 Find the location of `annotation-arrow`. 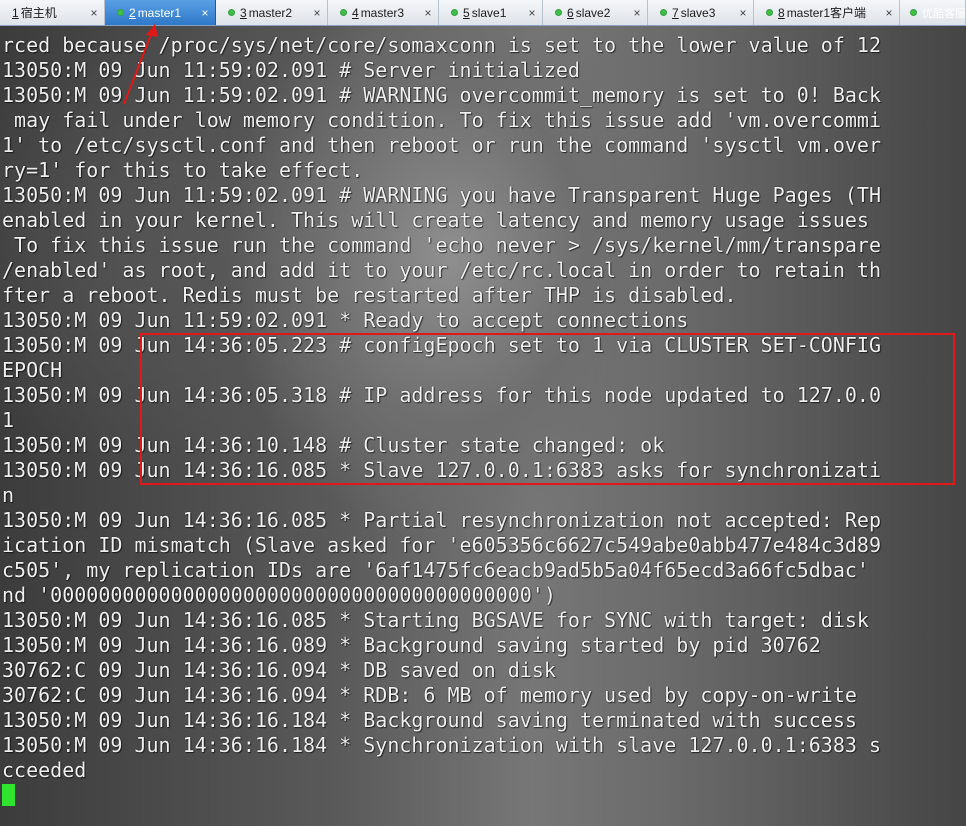

annotation-arrow is located at coordinates (140, 64).